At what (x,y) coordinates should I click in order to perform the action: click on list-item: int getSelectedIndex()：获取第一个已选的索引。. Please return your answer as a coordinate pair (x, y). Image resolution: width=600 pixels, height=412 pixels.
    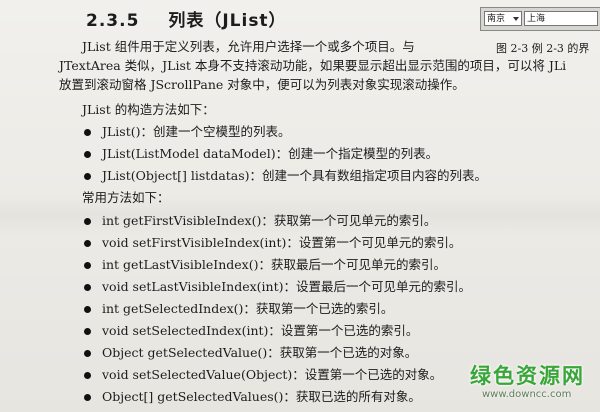
    Looking at the image, I should click on (276, 309).